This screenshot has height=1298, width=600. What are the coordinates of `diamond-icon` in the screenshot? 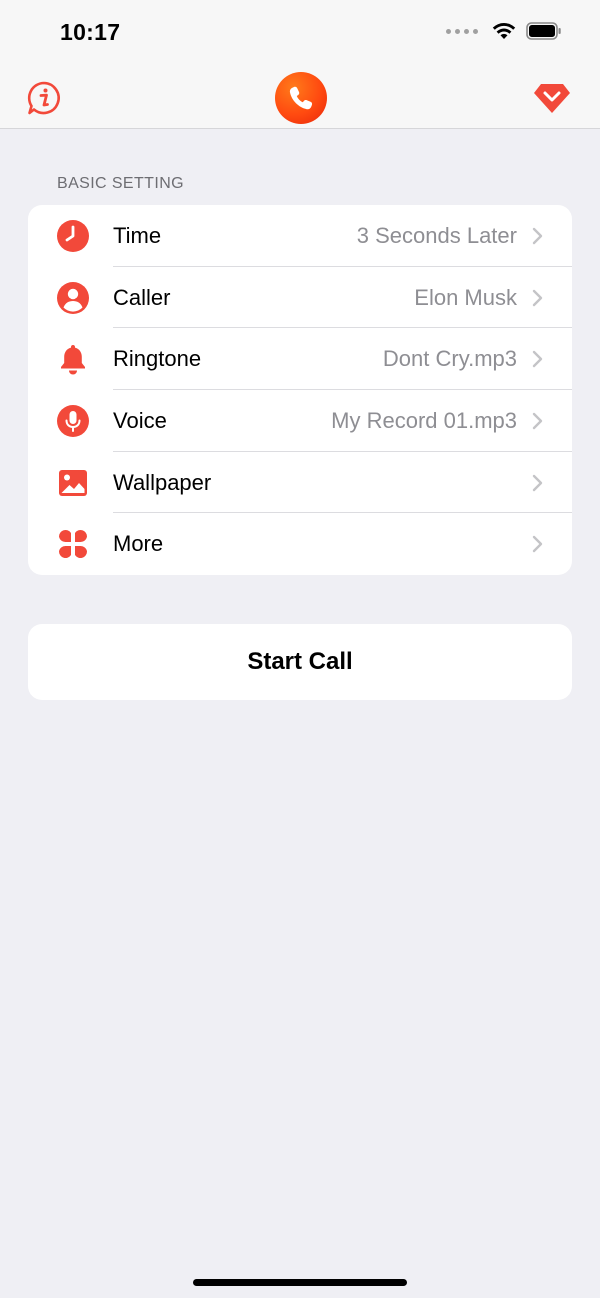 It's located at (552, 98).